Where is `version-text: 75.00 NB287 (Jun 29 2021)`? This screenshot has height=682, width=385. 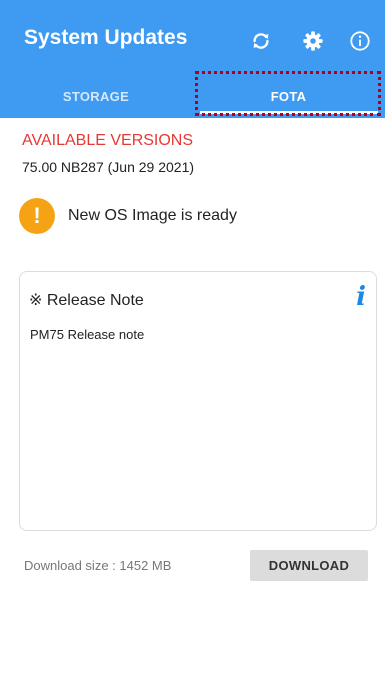
version-text: 75.00 NB287 (Jun 29 2021) is located at coordinates (108, 167).